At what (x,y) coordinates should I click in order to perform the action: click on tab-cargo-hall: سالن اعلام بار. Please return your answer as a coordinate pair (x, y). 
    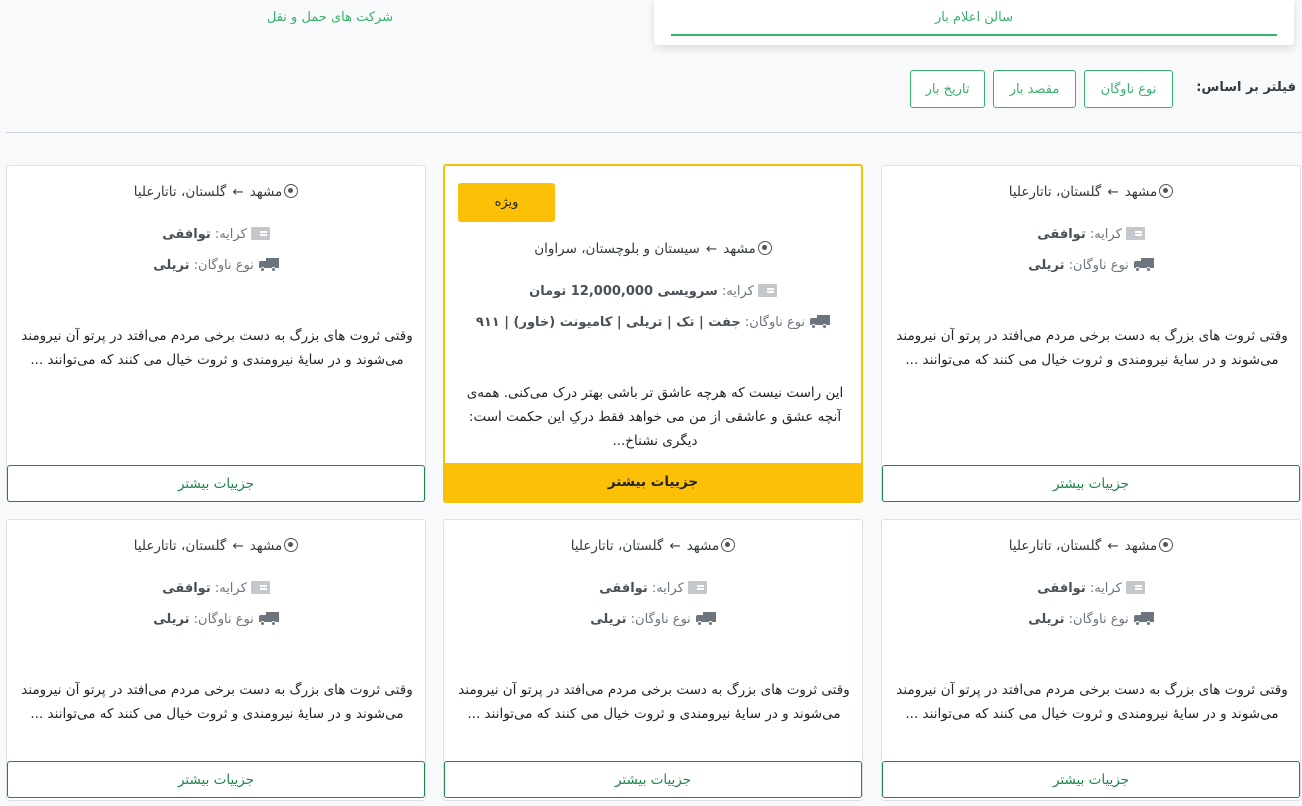
    Looking at the image, I should click on (974, 22).